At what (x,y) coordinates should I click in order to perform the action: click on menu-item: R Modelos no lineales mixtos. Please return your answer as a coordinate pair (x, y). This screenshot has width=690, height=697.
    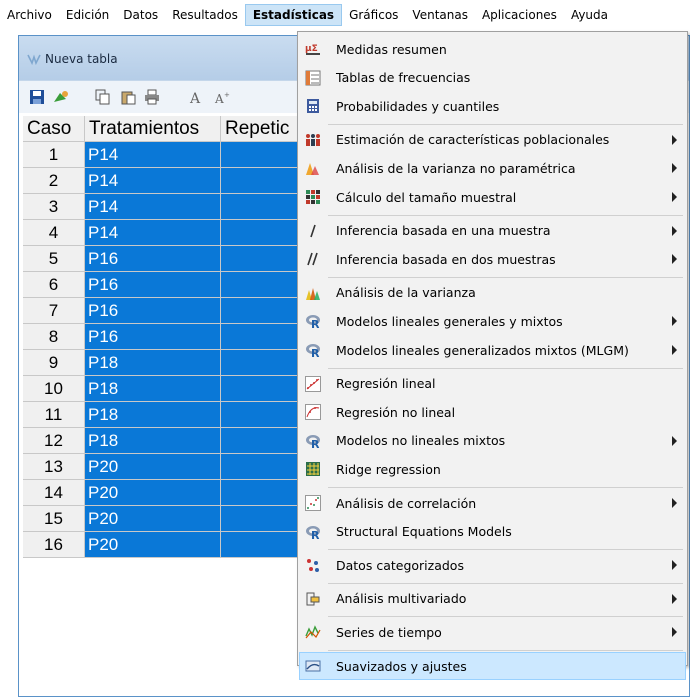
    Looking at the image, I should click on (492, 441).